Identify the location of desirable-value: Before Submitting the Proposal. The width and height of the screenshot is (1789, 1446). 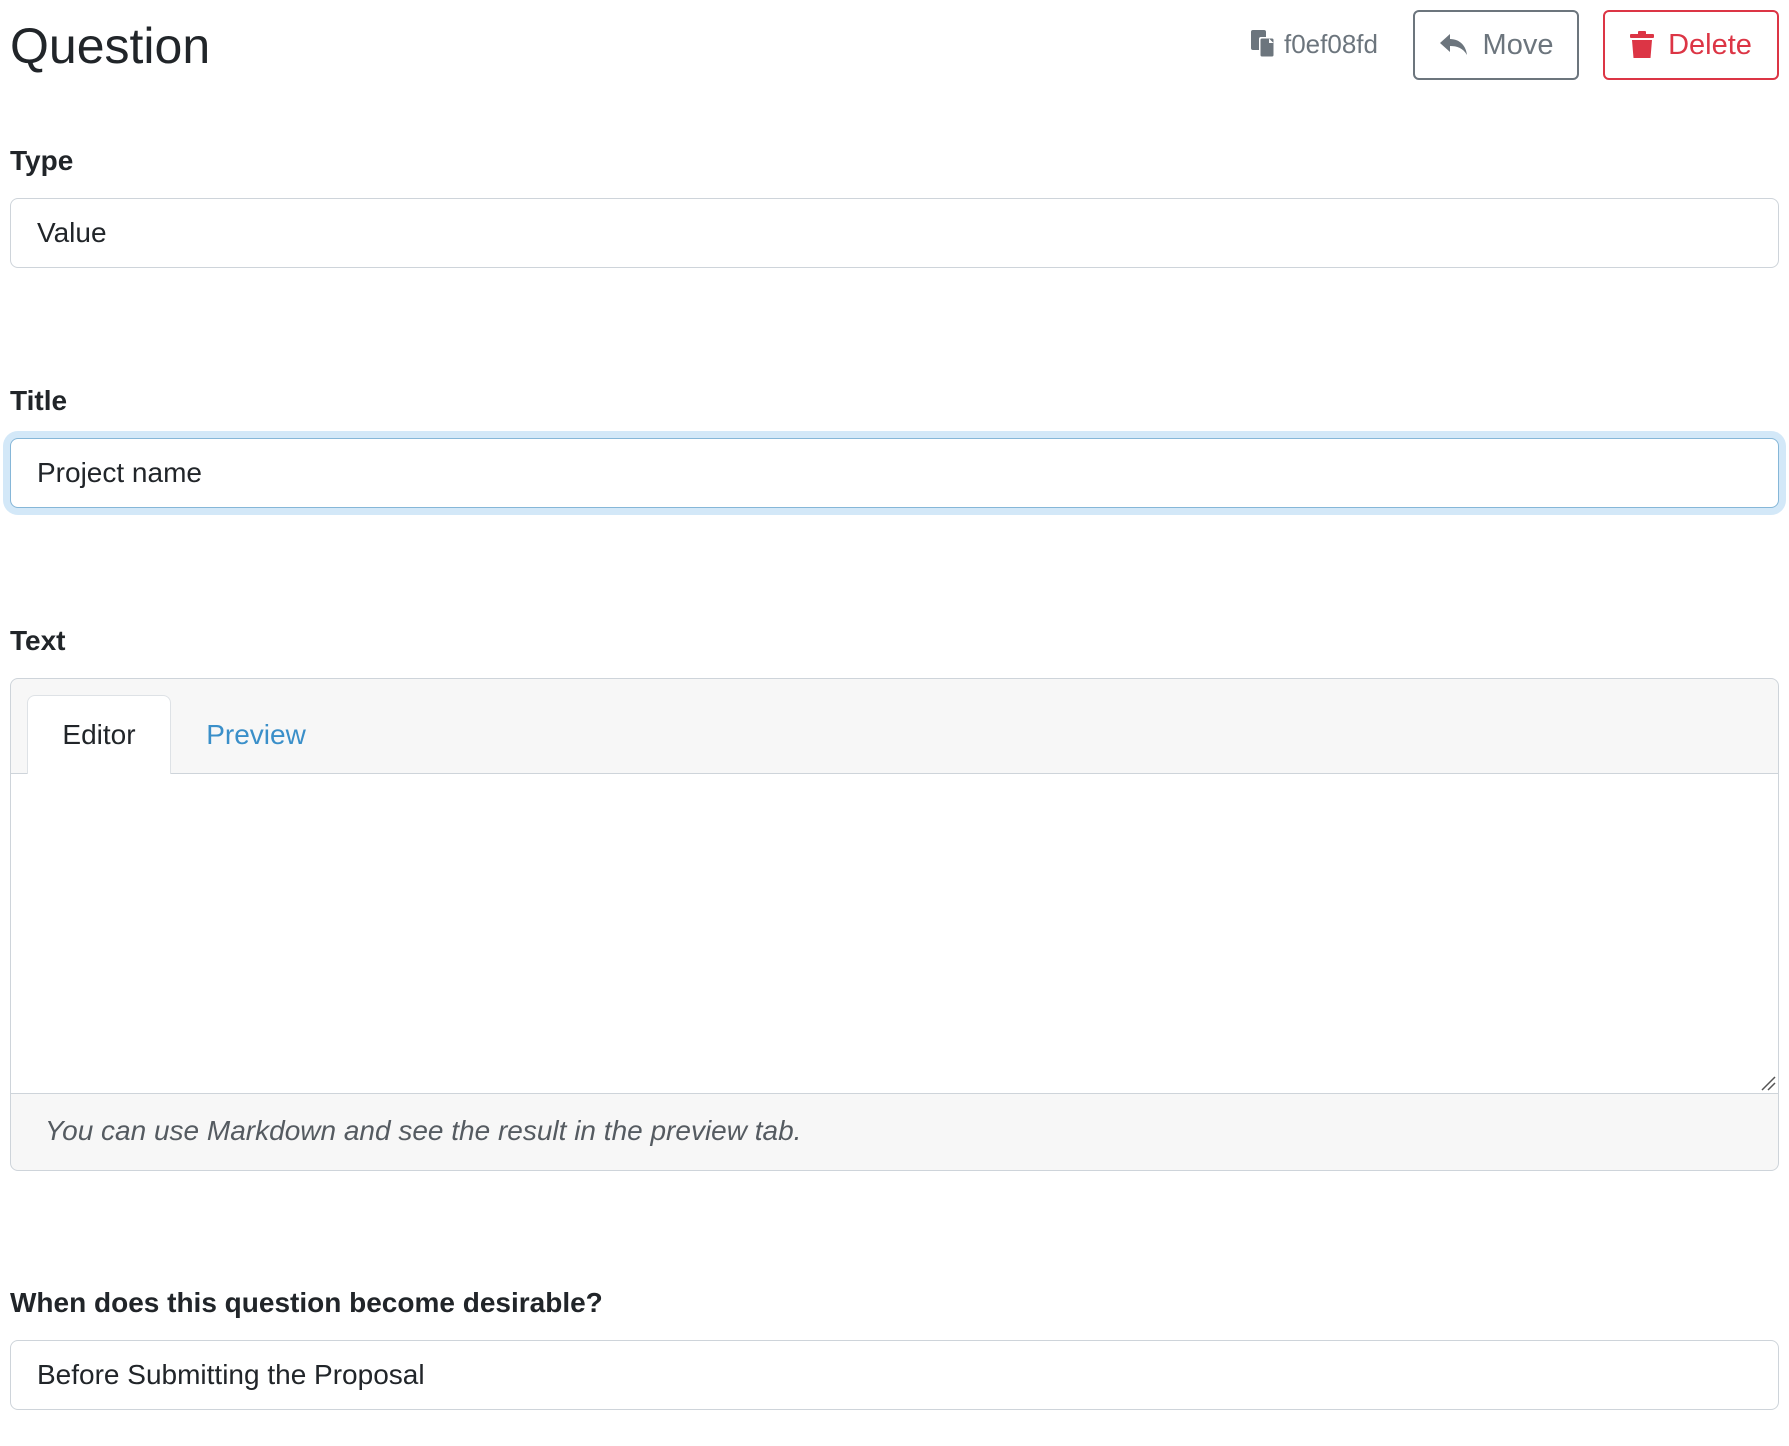
(231, 1374).